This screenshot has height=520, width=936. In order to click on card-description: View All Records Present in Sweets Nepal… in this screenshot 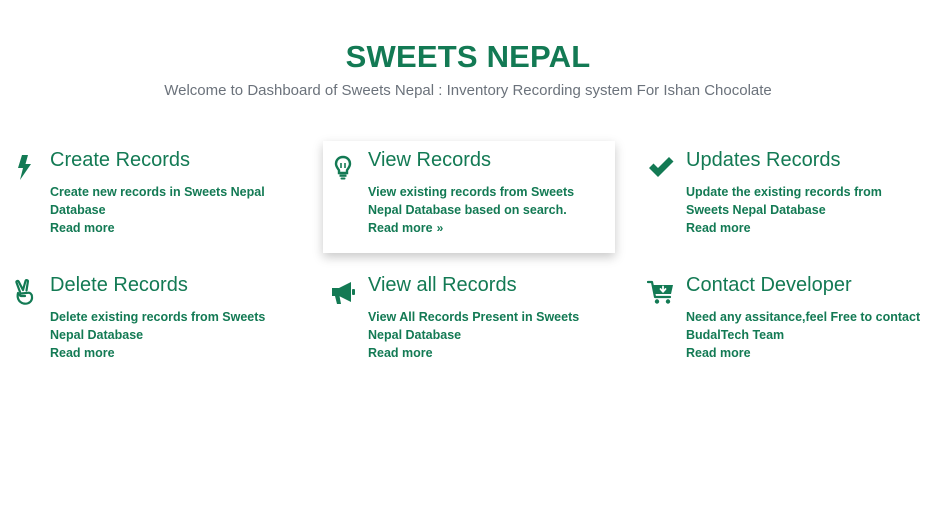, I will do `click(474, 326)`.